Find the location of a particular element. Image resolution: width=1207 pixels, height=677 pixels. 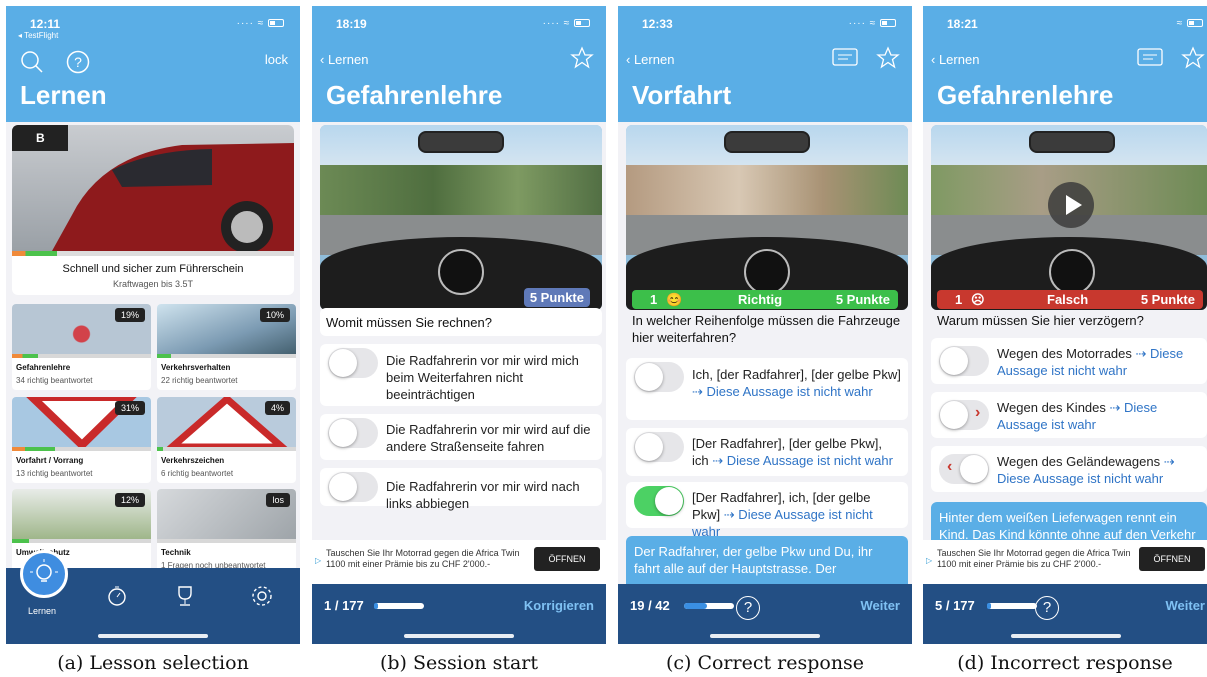

progress-fill is located at coordinates (989, 606).